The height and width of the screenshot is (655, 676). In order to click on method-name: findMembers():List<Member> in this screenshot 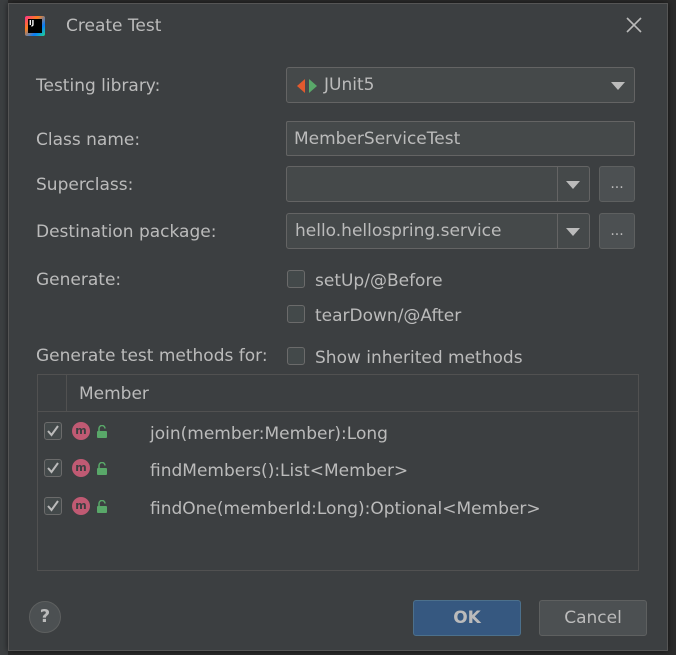, I will do `click(279, 471)`.